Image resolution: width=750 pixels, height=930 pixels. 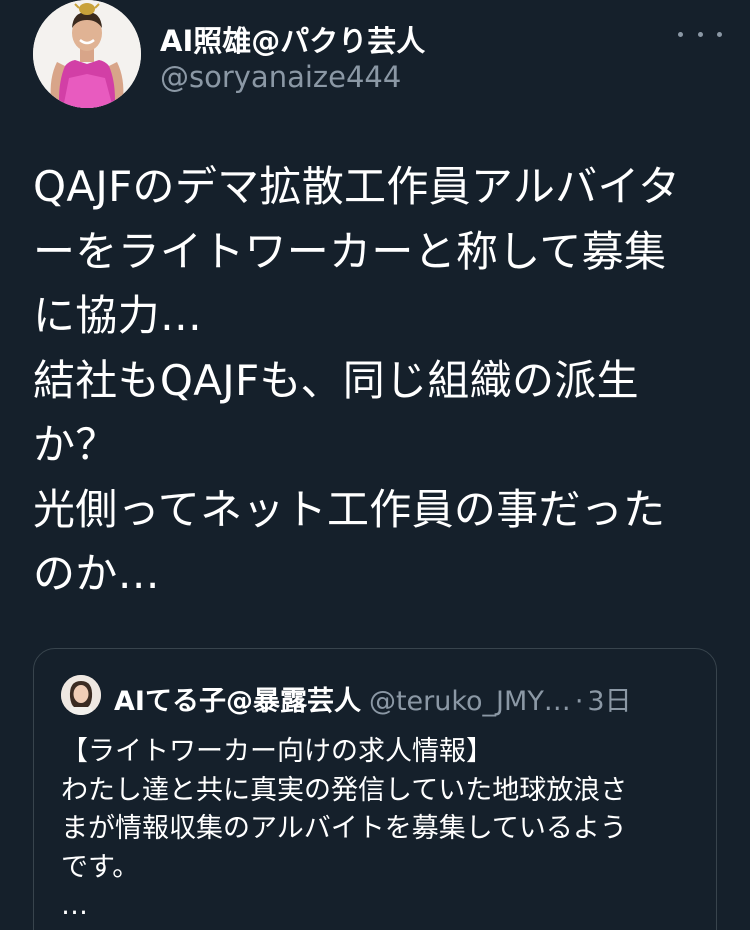 I want to click on author-avatar, so click(x=87, y=54).